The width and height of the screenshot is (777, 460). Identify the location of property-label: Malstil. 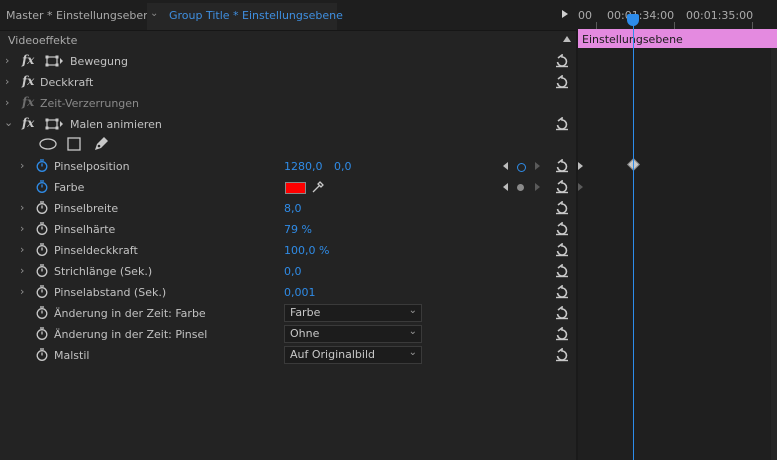
(72, 355).